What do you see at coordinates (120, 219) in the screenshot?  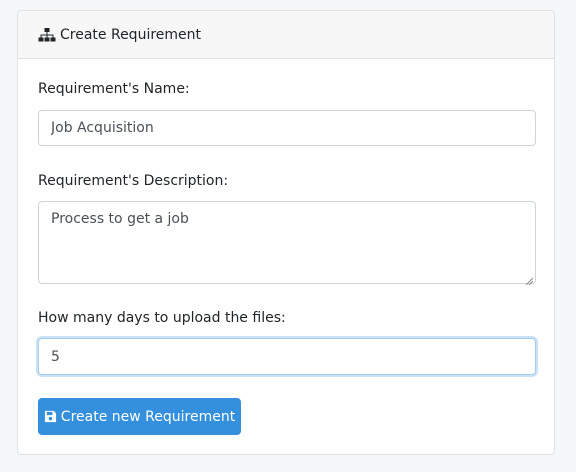 I see `requirement-description-text: Process to get a job` at bounding box center [120, 219].